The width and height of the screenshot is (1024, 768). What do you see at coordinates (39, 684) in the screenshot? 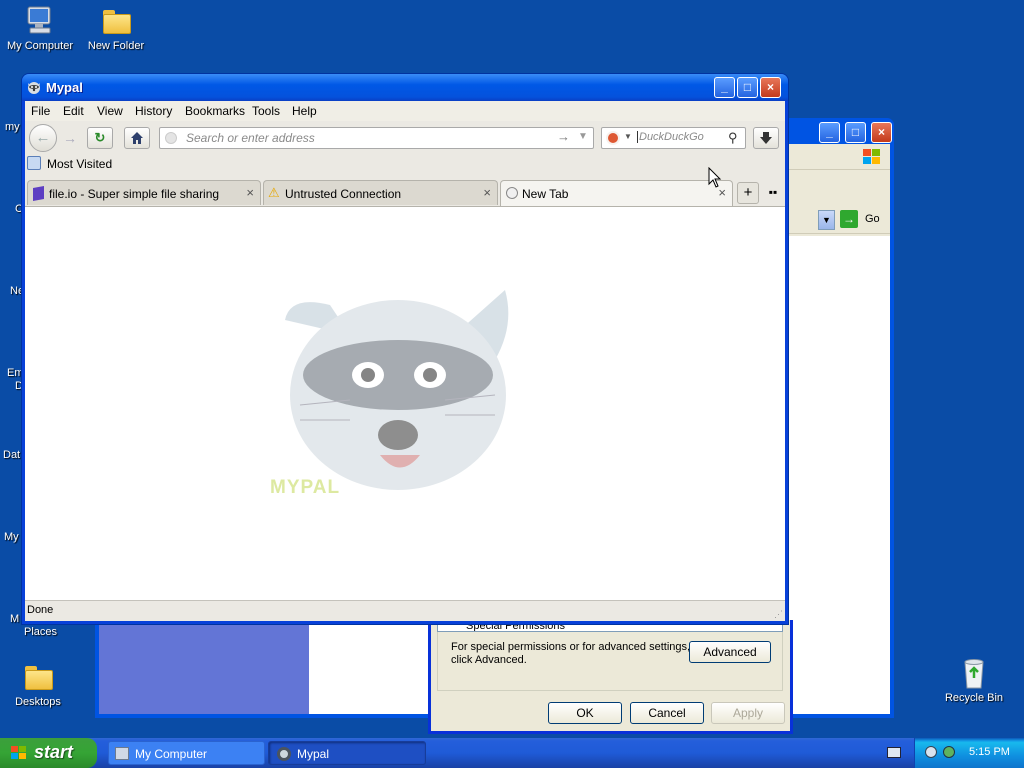
I see `desktop-icon-desktops: Desktops` at bounding box center [39, 684].